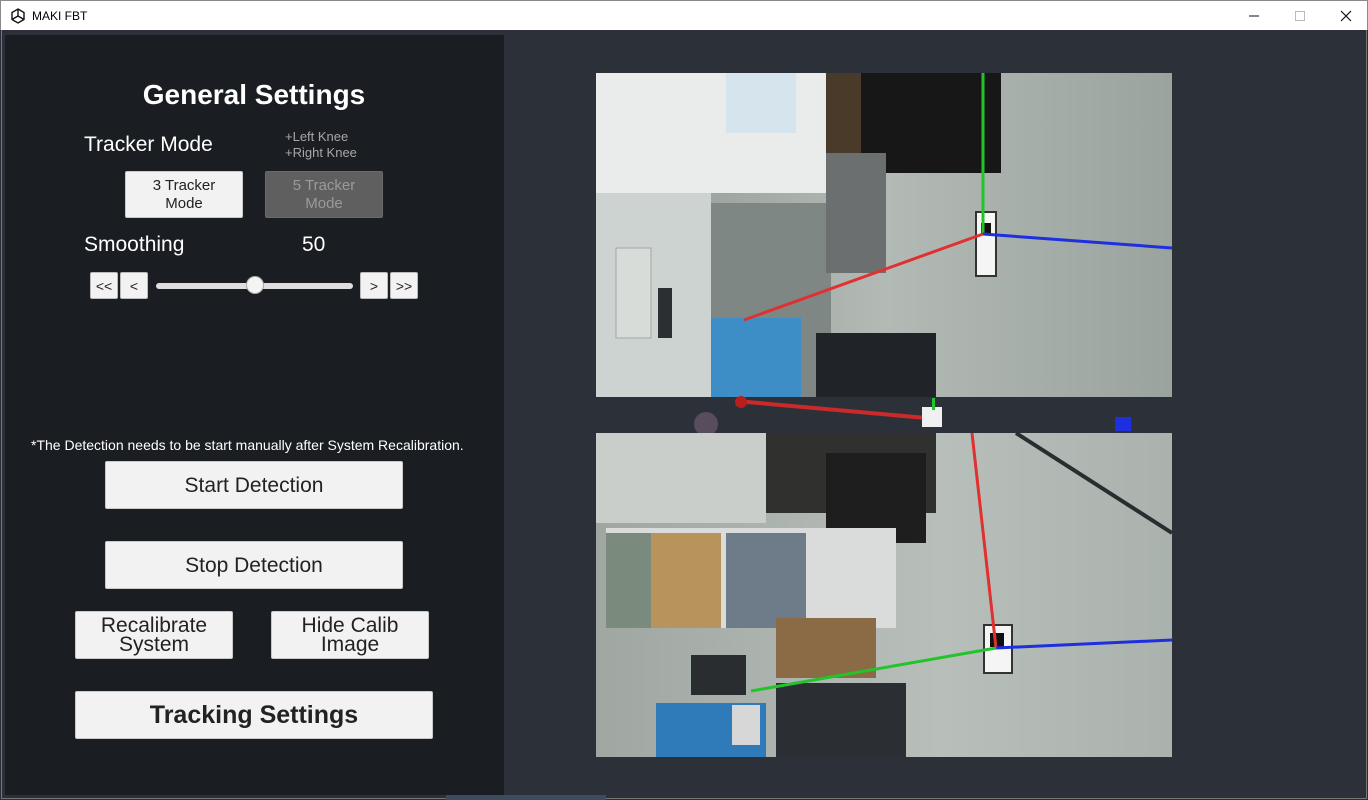 The height and width of the screenshot is (800, 1368). Describe the element at coordinates (404, 285) in the screenshot. I see `smoothing-fast-increase-button: >>` at that location.